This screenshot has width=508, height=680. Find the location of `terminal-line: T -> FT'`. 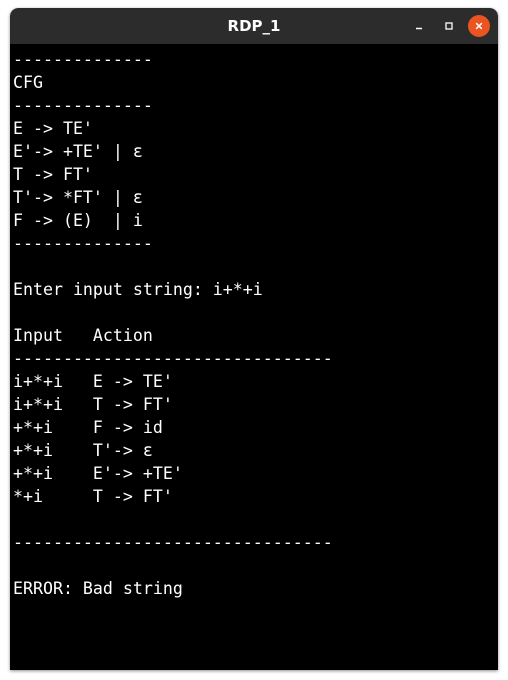

terminal-line: T -> FT' is located at coordinates (53, 174).